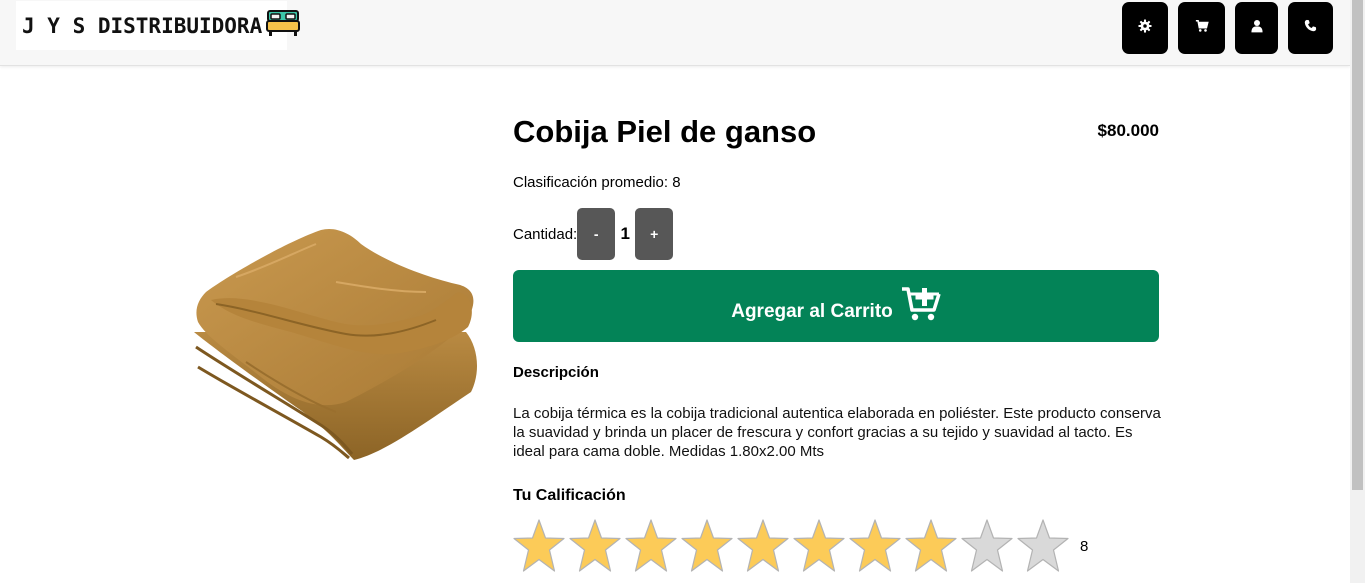  What do you see at coordinates (597, 182) in the screenshot?
I see `average-rating: Clasificación promedio: 8` at bounding box center [597, 182].